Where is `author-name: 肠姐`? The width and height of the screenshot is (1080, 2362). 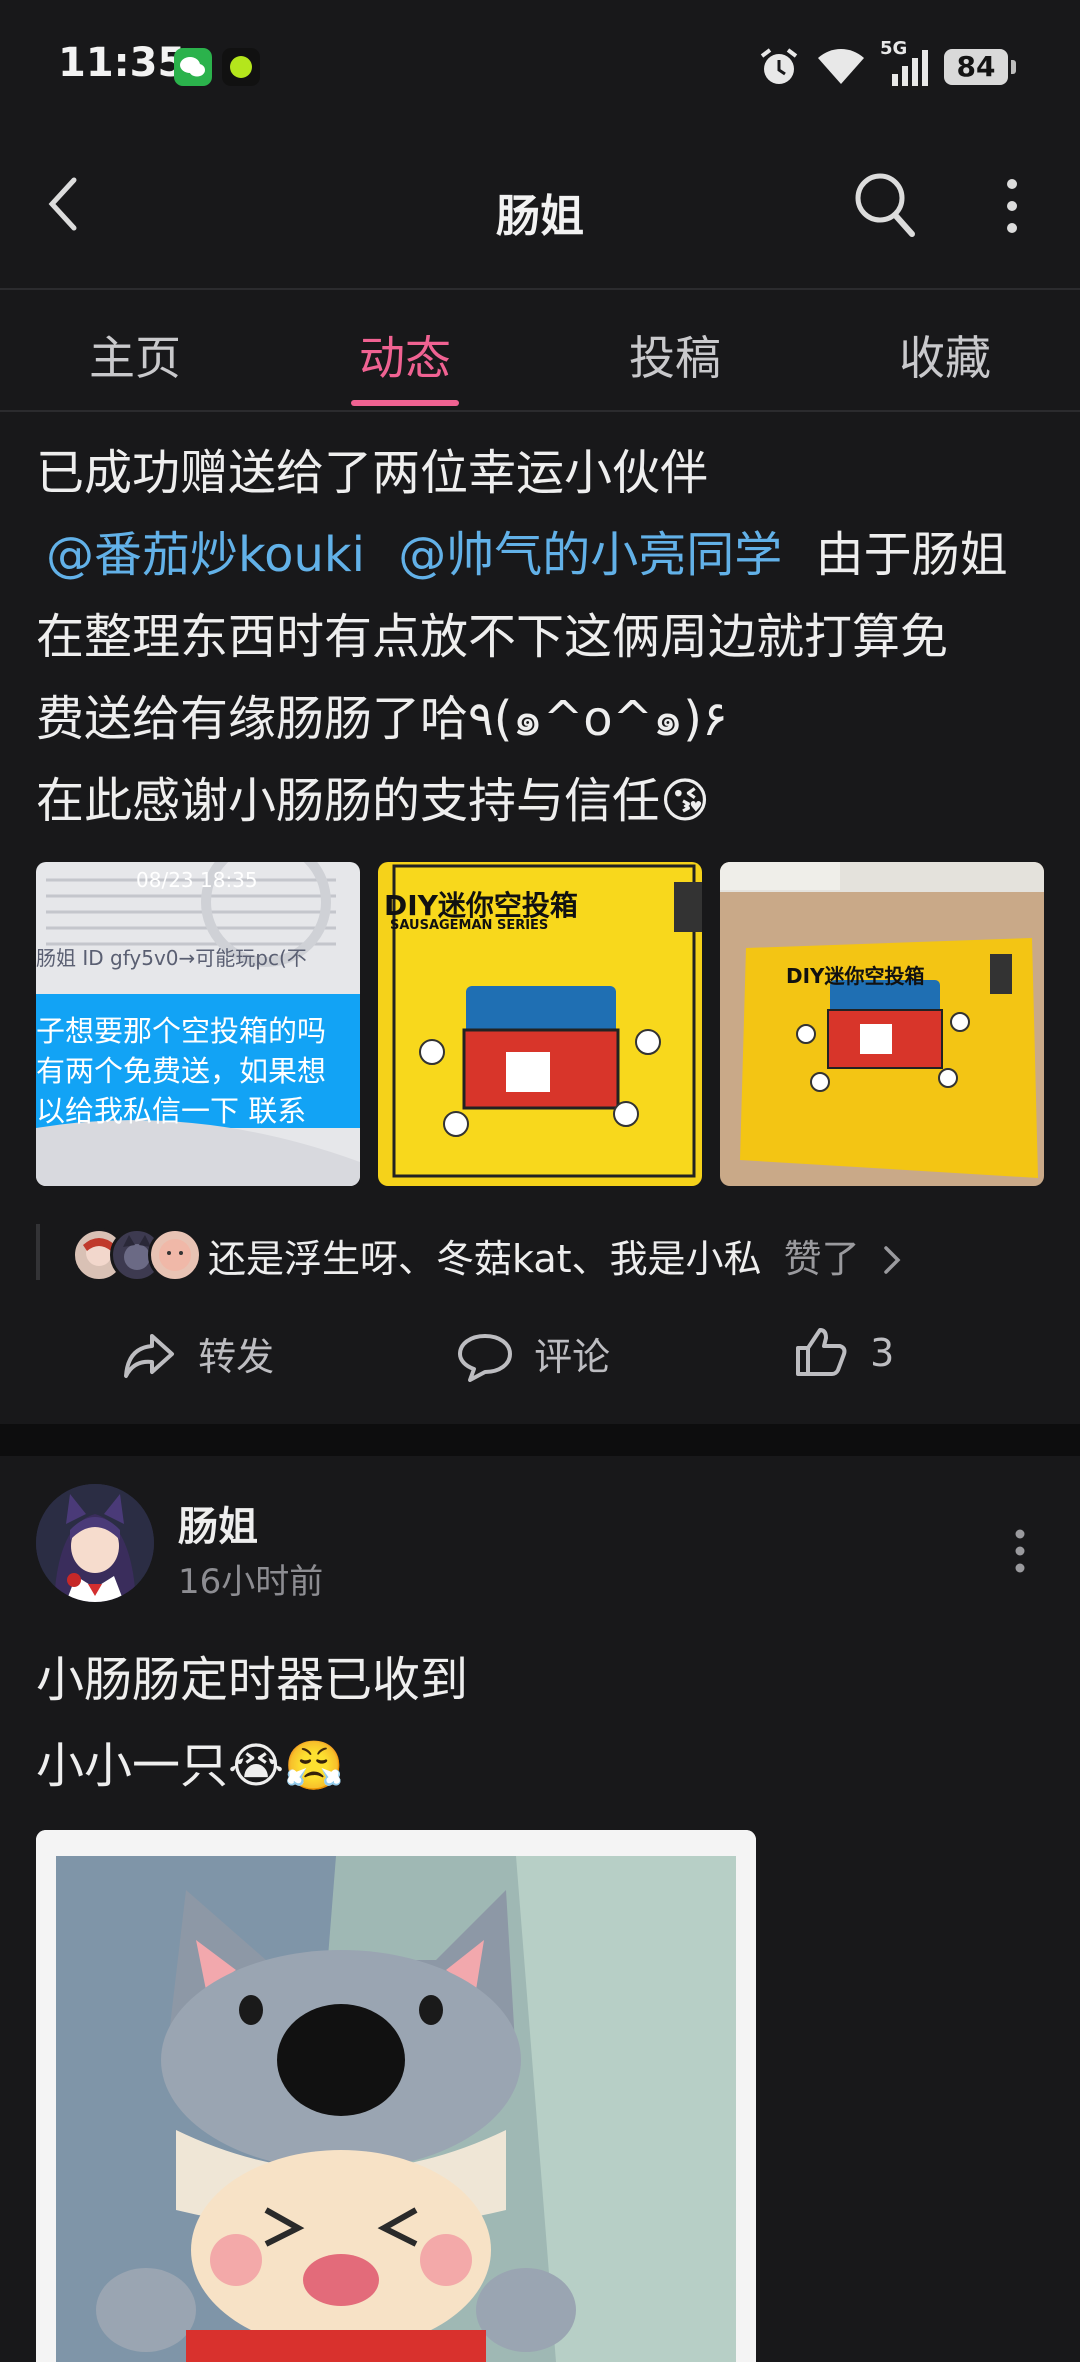
author-name: 肠姐 is located at coordinates (218, 1523).